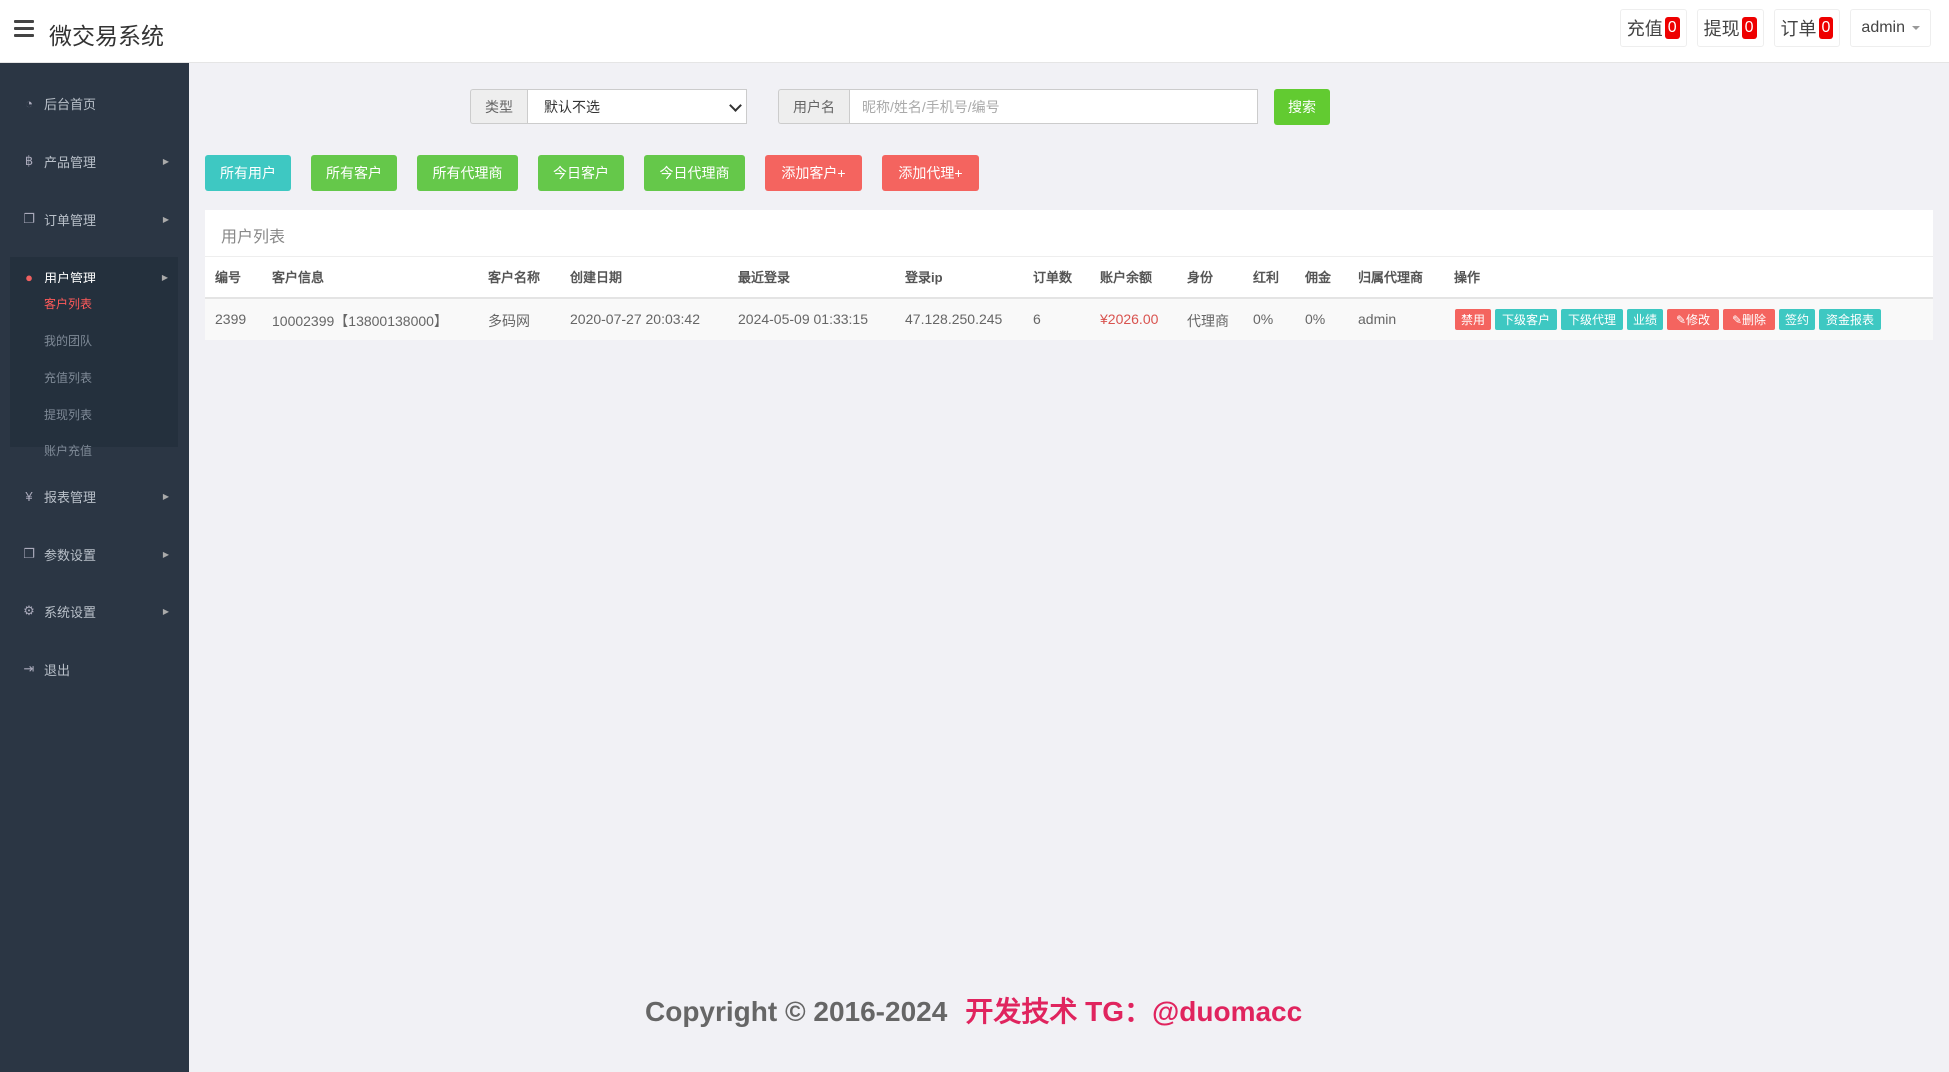 The width and height of the screenshot is (1949, 1072). I want to click on cell-orders: 6, so click(1037, 319).